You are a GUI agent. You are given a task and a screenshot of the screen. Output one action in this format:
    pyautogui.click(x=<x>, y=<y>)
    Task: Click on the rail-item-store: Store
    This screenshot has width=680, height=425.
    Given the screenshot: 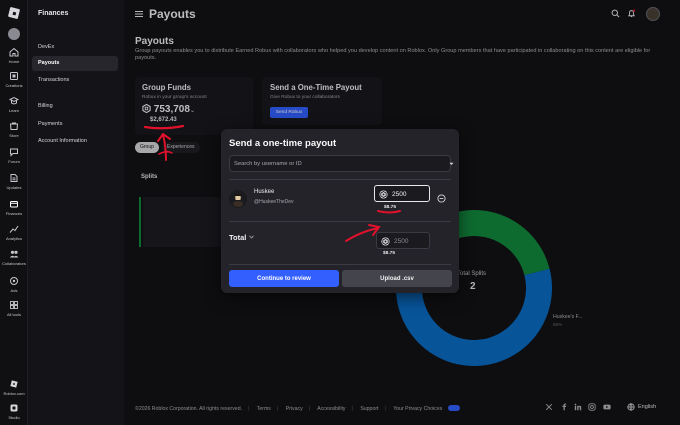 What is the action you would take?
    pyautogui.click(x=14, y=129)
    